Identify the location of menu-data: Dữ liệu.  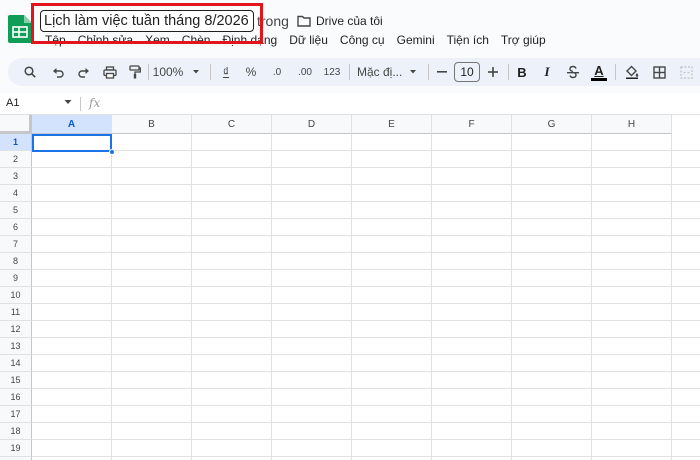
(308, 40).